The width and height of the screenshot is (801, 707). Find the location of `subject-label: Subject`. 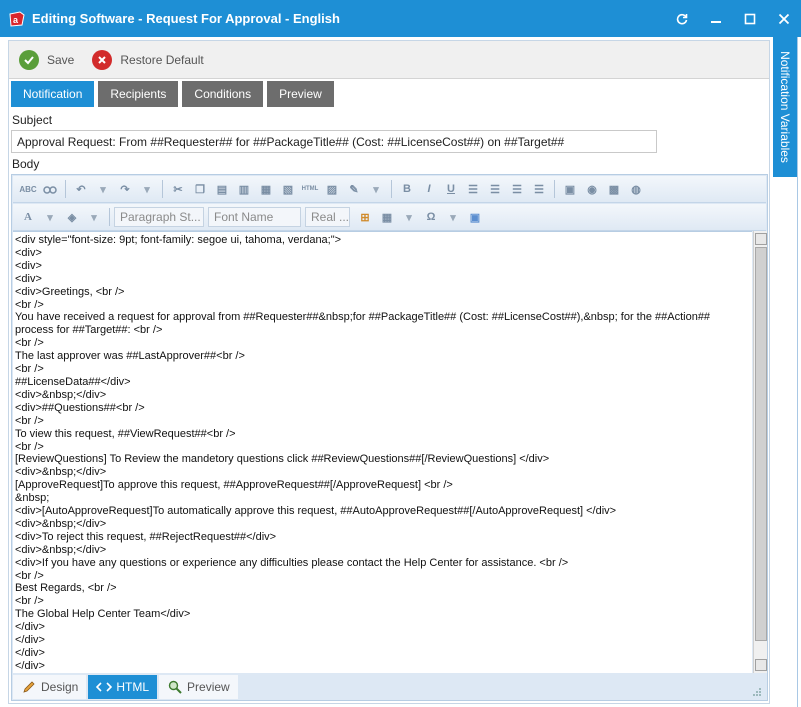

subject-label: Subject is located at coordinates (32, 120).